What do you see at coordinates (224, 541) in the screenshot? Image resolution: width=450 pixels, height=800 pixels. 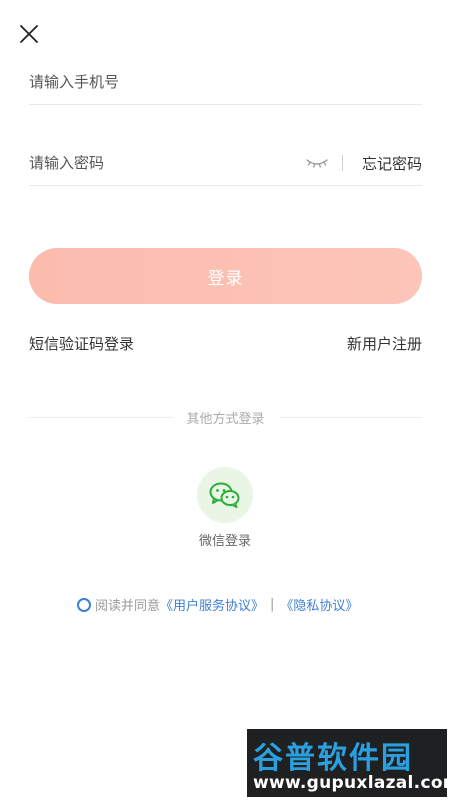 I see `wechat-login-label: 微信登录` at bounding box center [224, 541].